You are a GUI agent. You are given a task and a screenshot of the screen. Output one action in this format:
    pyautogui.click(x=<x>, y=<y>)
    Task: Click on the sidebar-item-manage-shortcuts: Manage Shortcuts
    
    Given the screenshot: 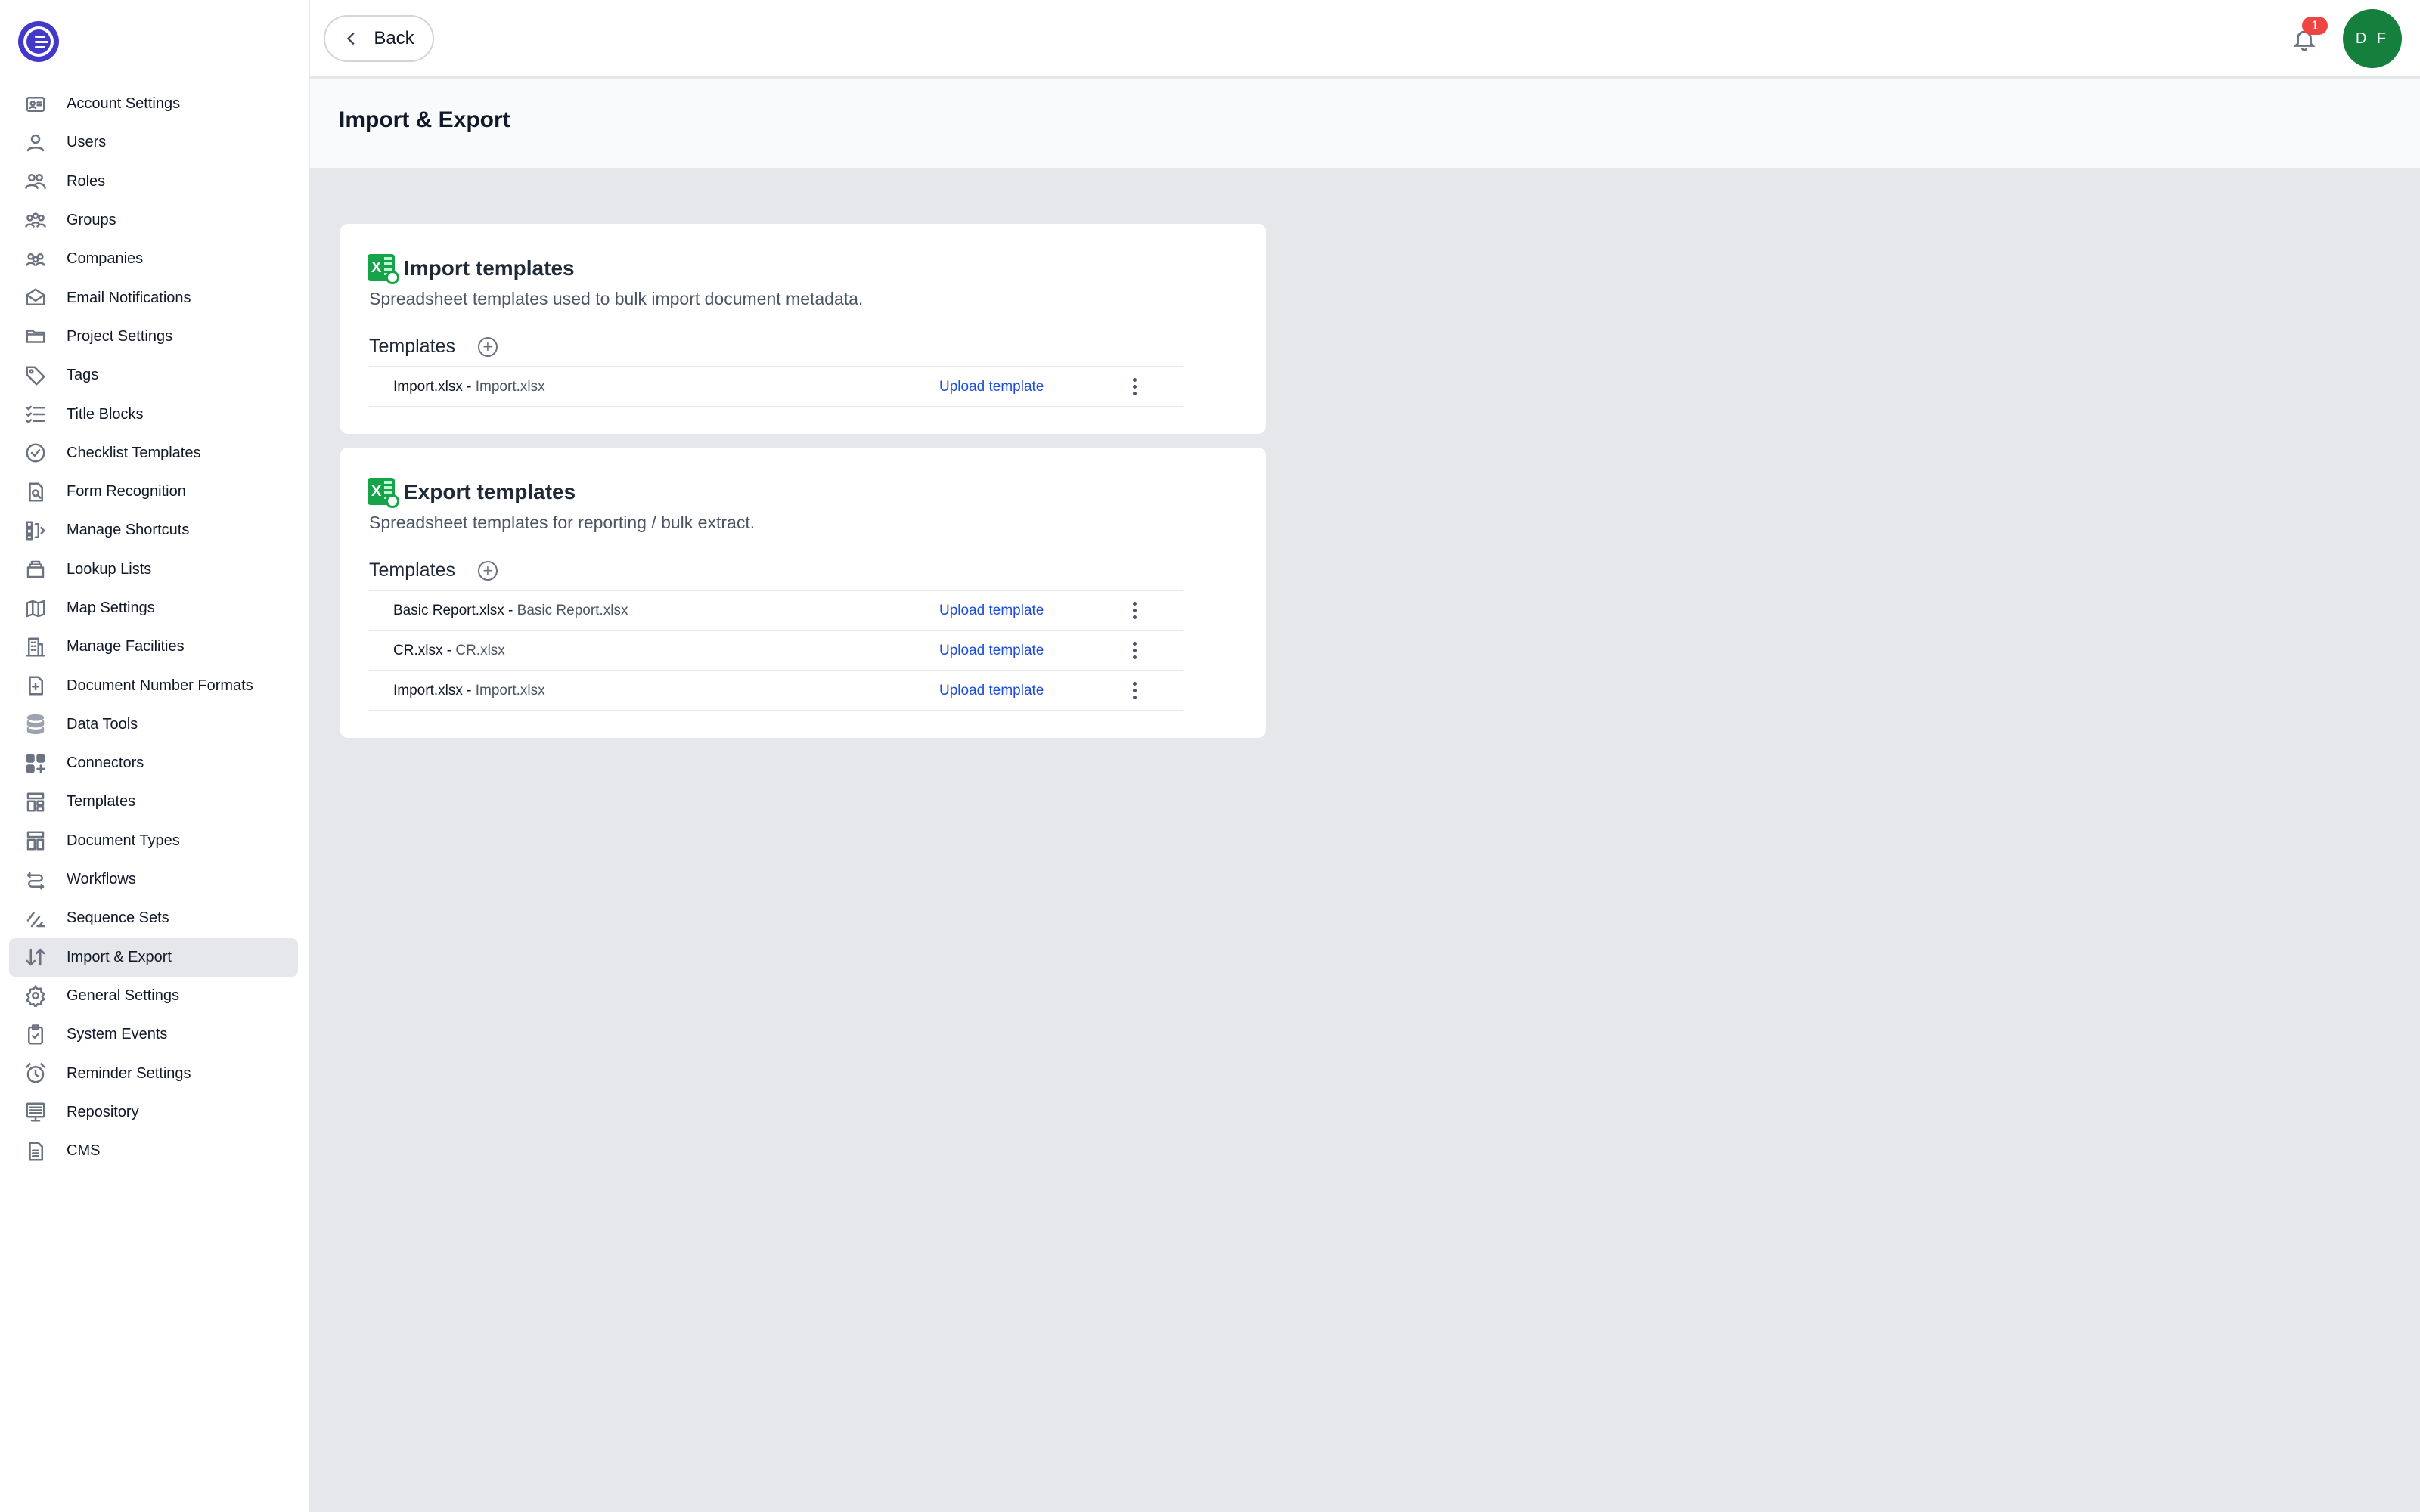 What is the action you would take?
    pyautogui.click(x=153, y=530)
    